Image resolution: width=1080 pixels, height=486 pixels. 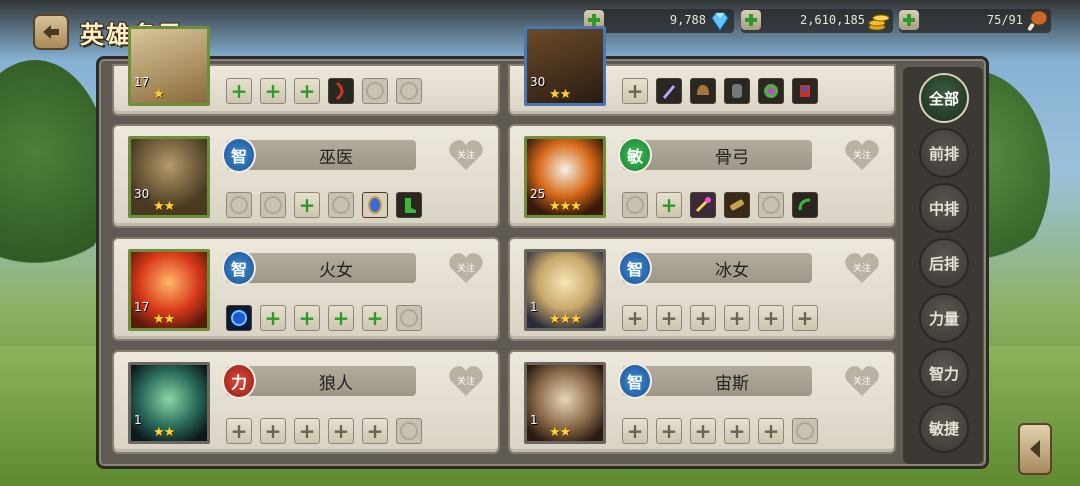 I want to click on hero-portrait: 17 ★★, so click(x=169, y=290).